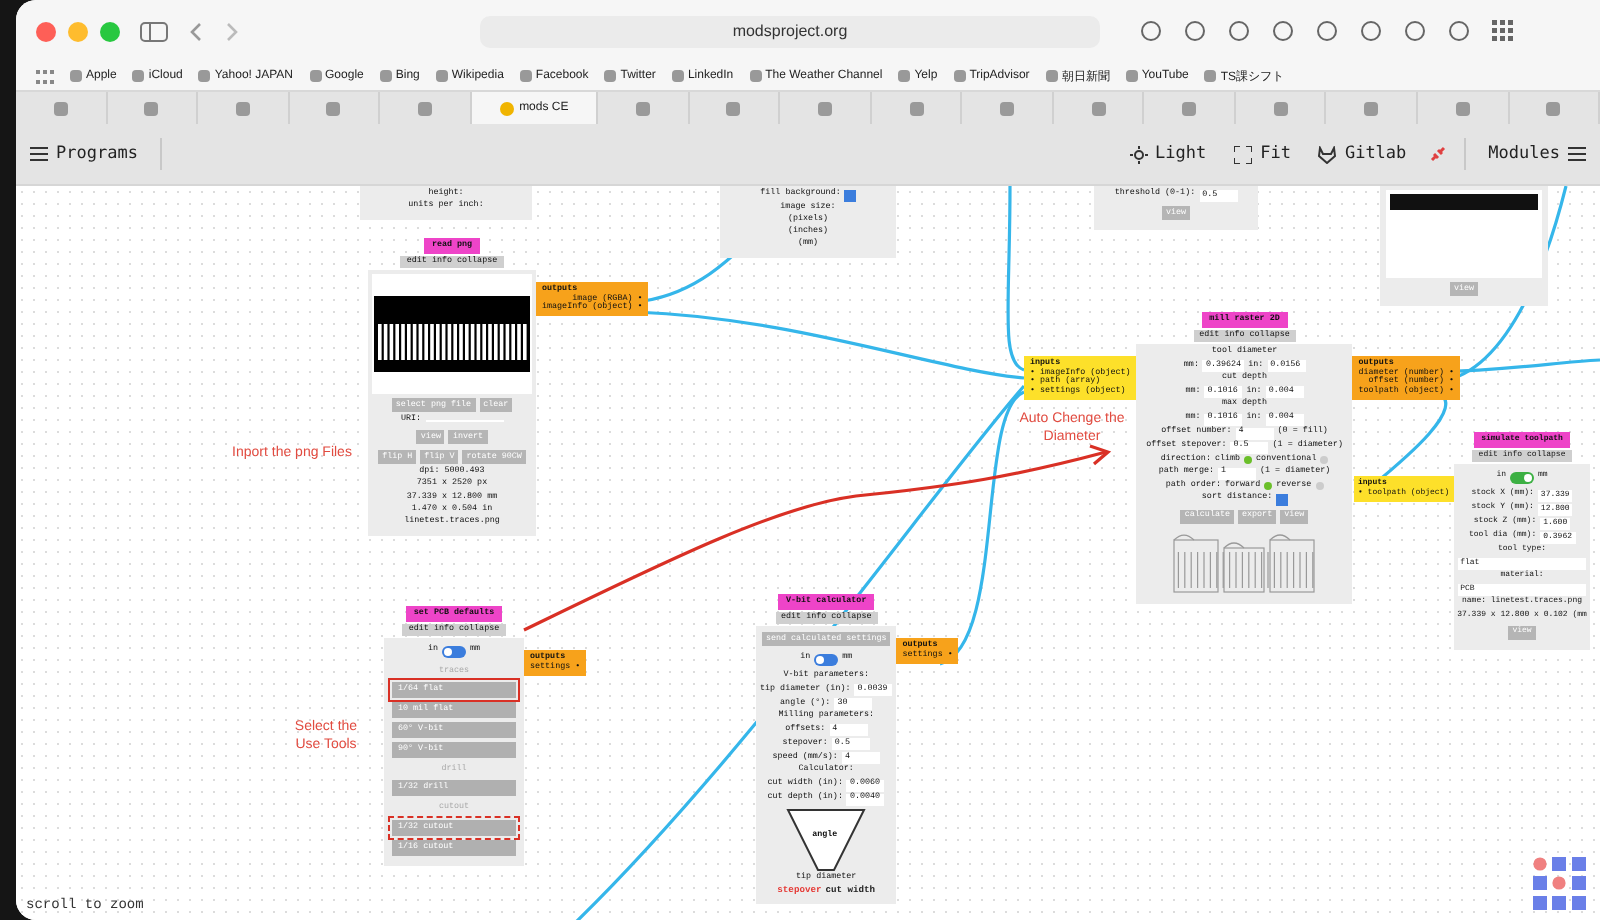 The height and width of the screenshot is (920, 1600). I want to click on programs-button: Programs, so click(84, 154).